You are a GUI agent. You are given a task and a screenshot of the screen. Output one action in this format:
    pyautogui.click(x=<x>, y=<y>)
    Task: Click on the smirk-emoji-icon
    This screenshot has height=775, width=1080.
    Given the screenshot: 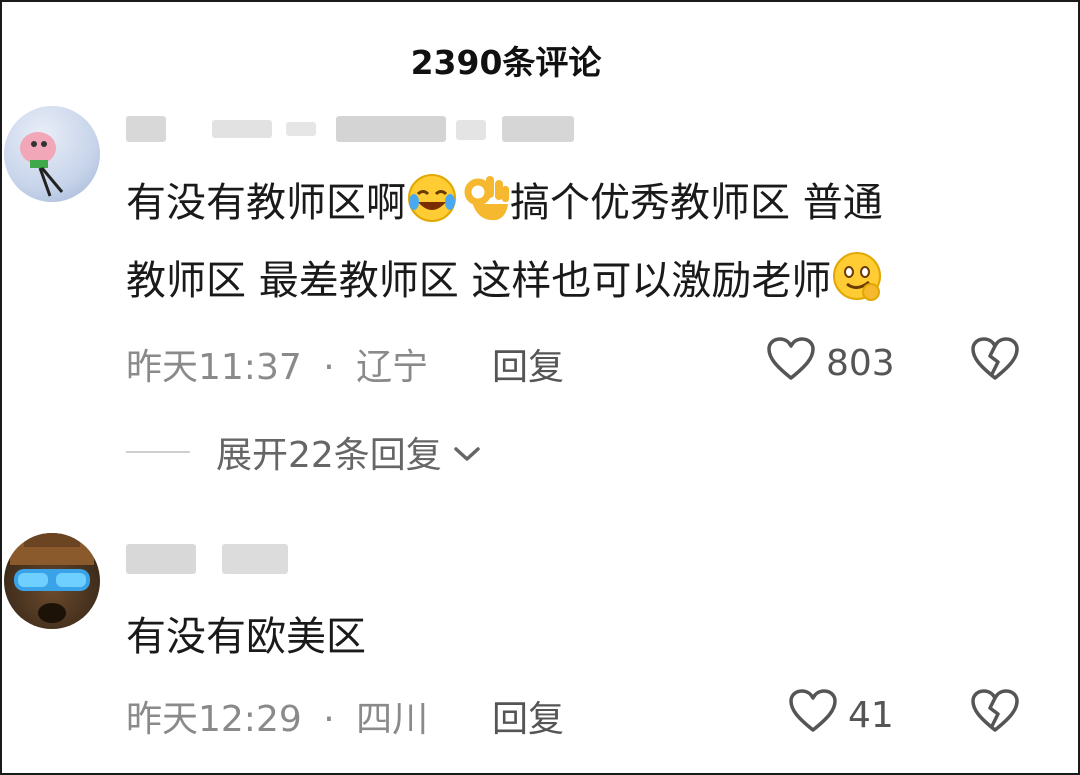 What is the action you would take?
    pyautogui.click(x=857, y=276)
    